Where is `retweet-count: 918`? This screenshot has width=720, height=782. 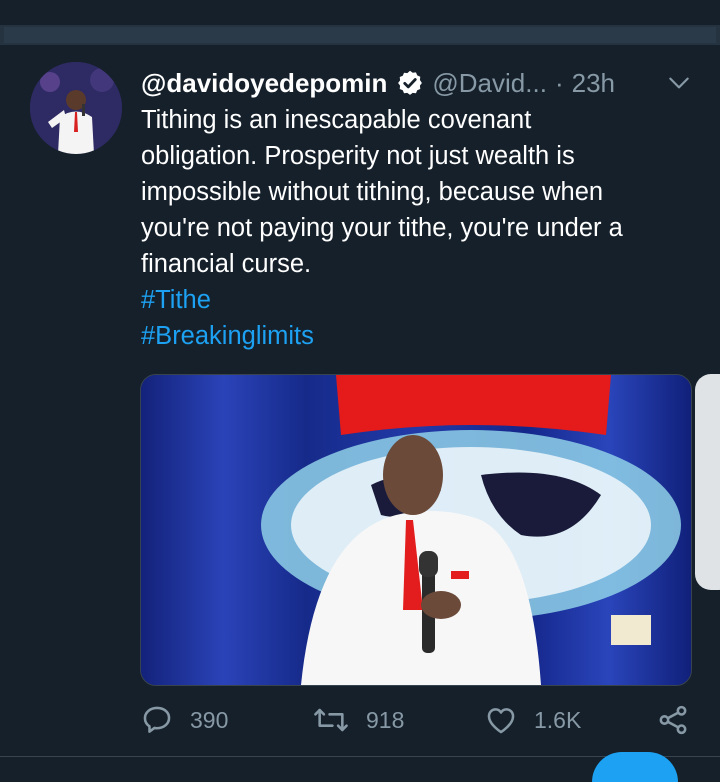
retweet-count: 918 is located at coordinates (385, 719).